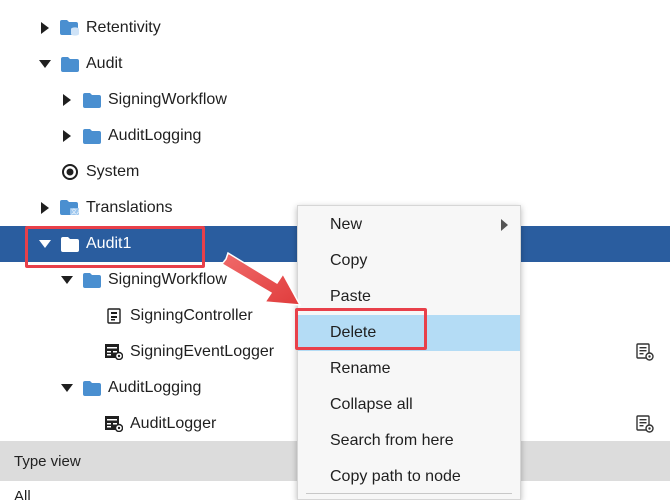 Image resolution: width=670 pixels, height=500 pixels. Describe the element at coordinates (191, 315) in the screenshot. I see `tree-node-label: SigningController` at that location.